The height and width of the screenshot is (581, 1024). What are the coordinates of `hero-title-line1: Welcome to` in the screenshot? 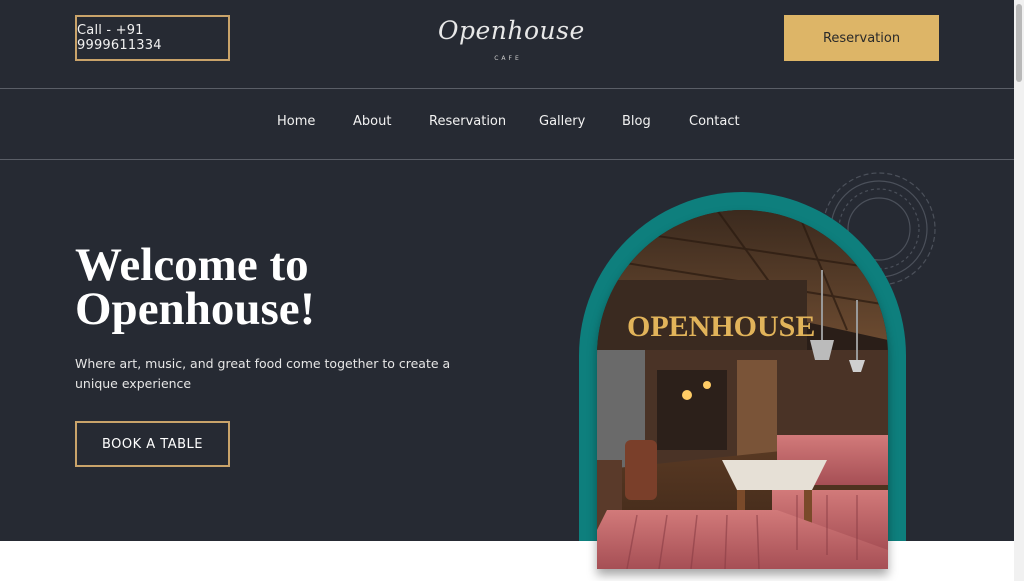 It's located at (192, 265).